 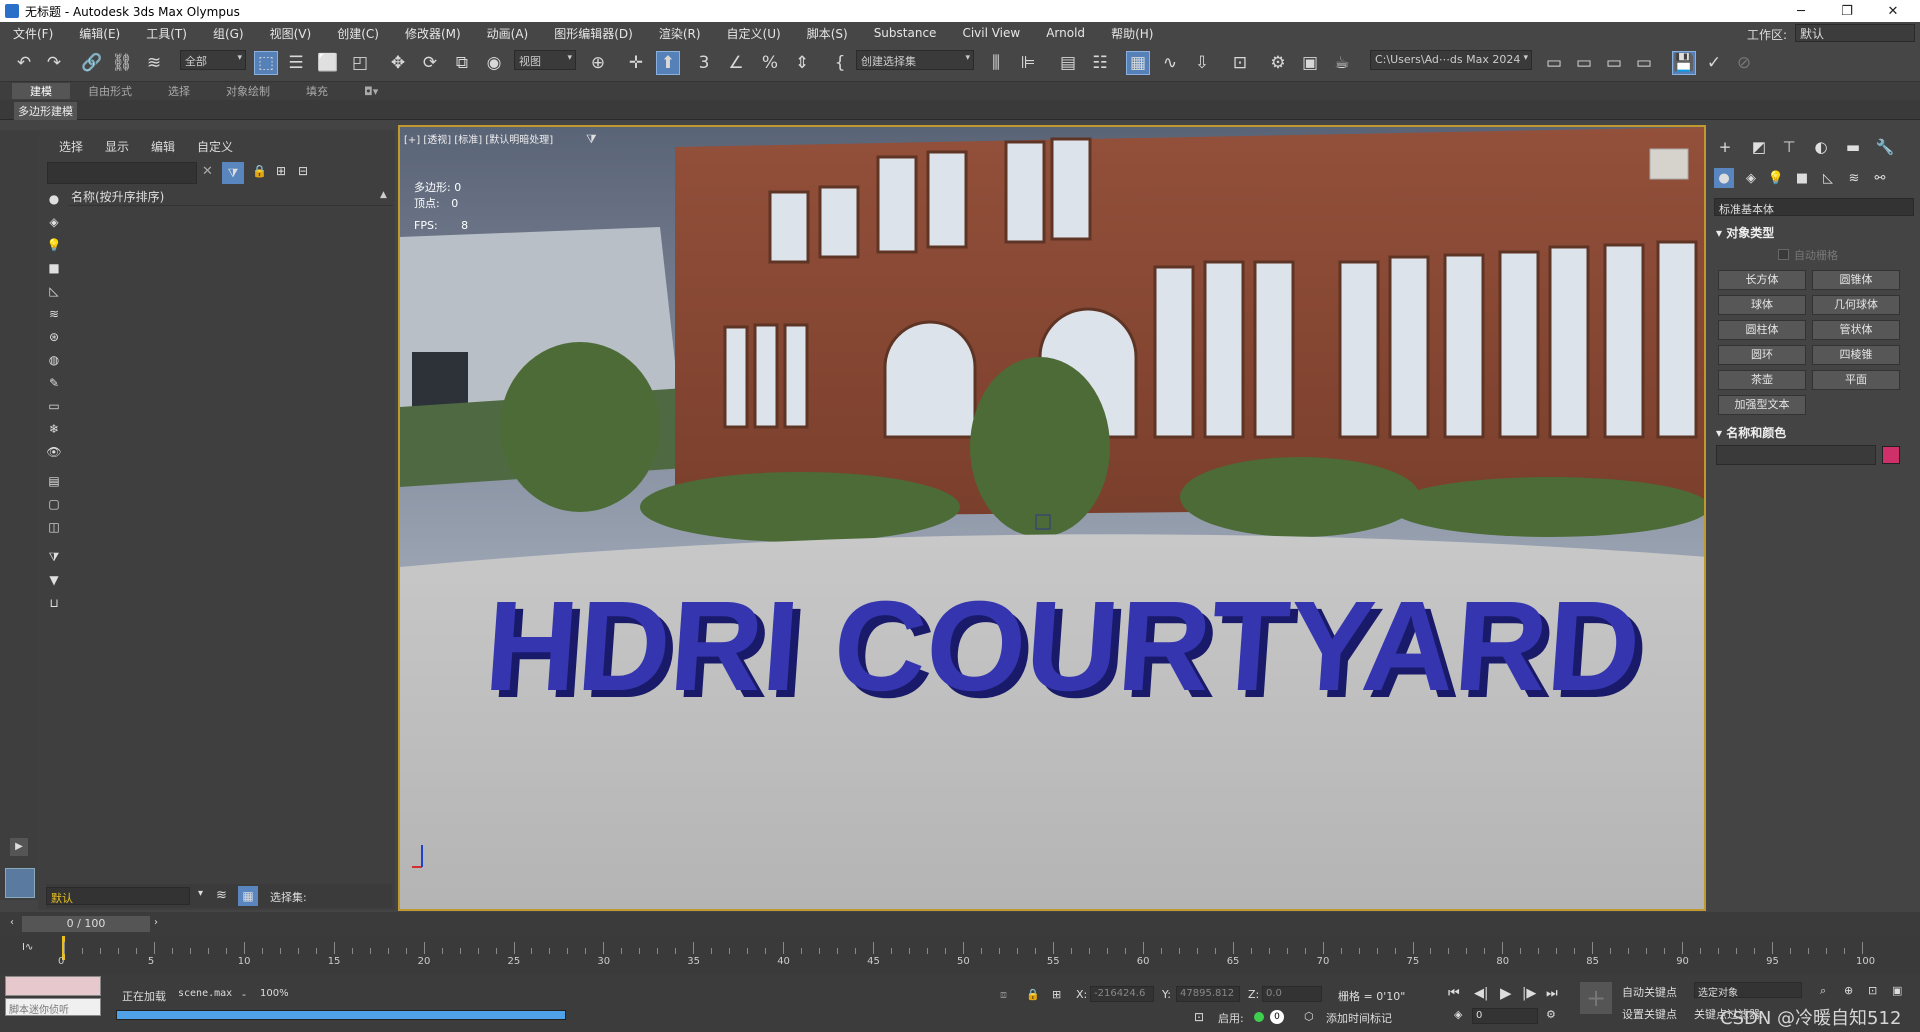 What do you see at coordinates (1751, 178) in the screenshot?
I see `shapes-icon: ◈` at bounding box center [1751, 178].